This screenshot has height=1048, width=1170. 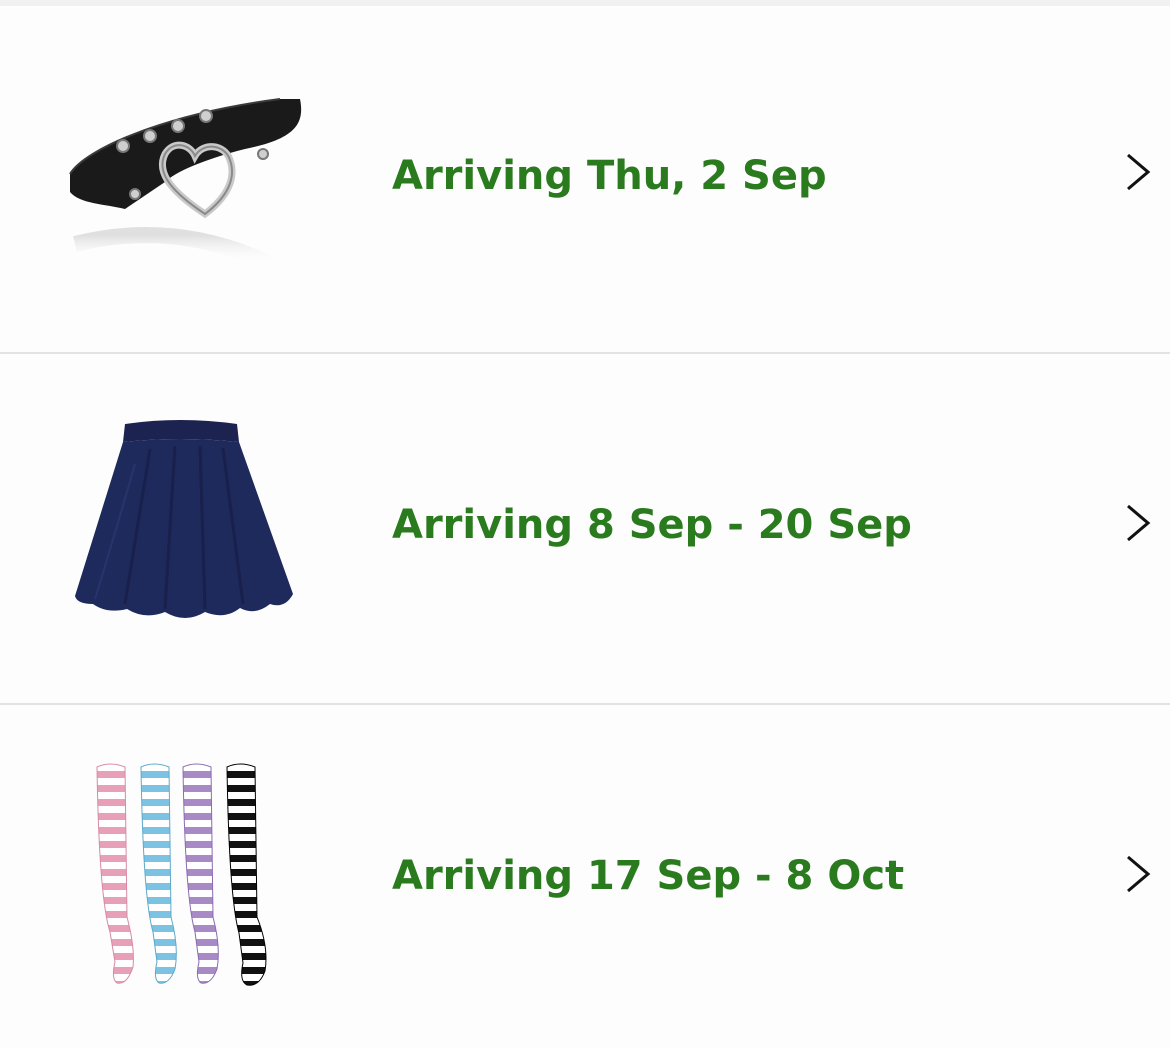 What do you see at coordinates (652, 525) in the screenshot?
I see `arrival-date-text: Arriving 8 Sep - 20 Sep` at bounding box center [652, 525].